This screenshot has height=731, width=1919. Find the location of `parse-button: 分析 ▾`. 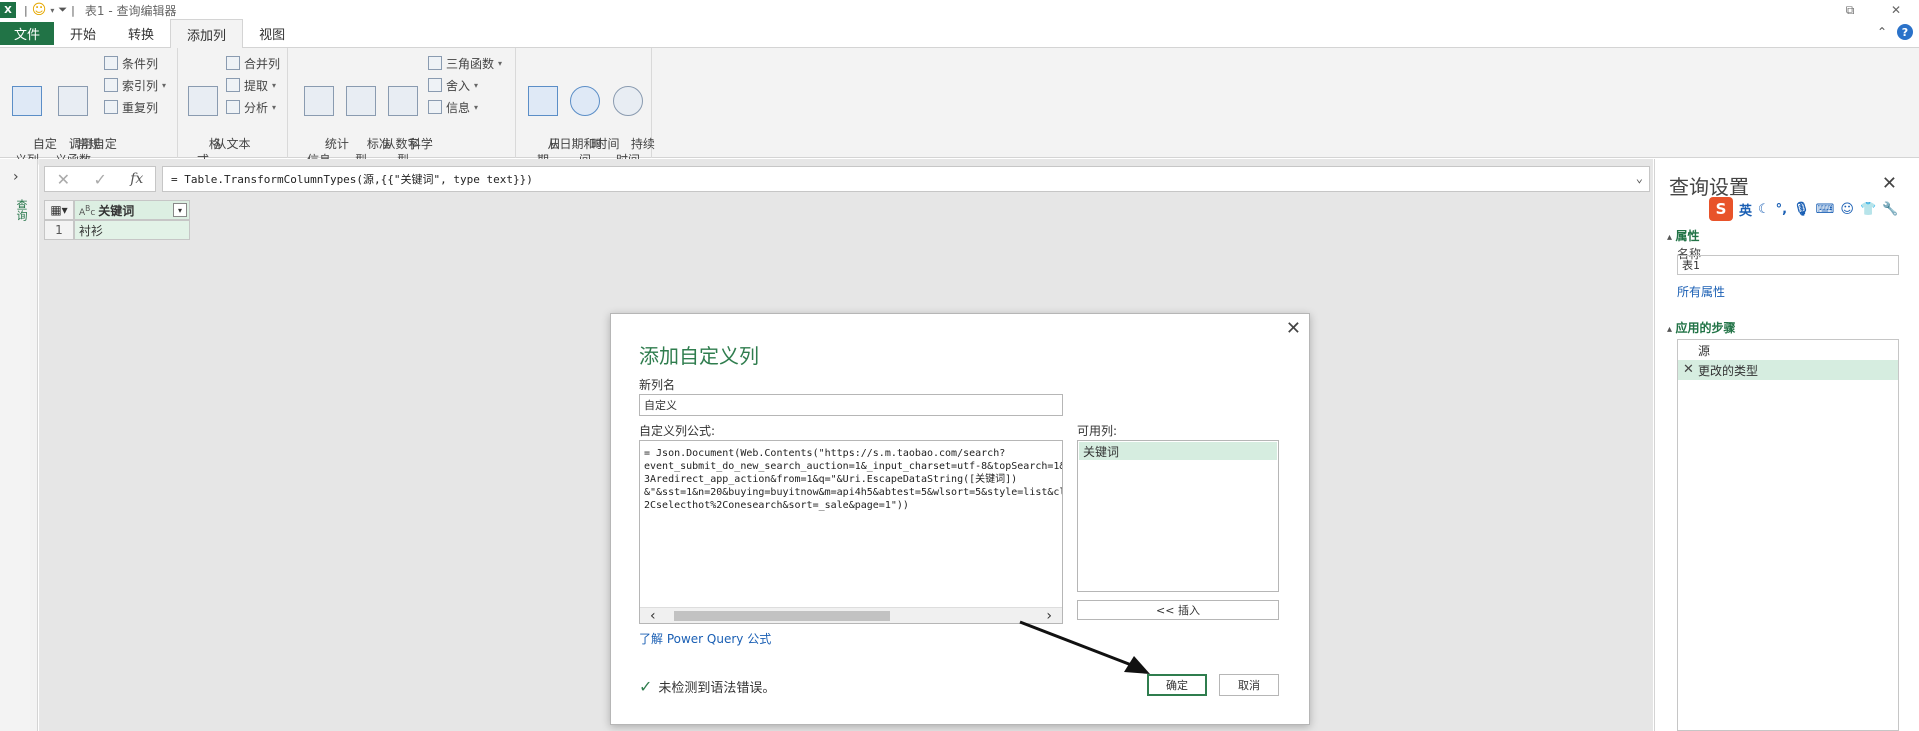

parse-button: 分析 ▾ is located at coordinates (251, 107).